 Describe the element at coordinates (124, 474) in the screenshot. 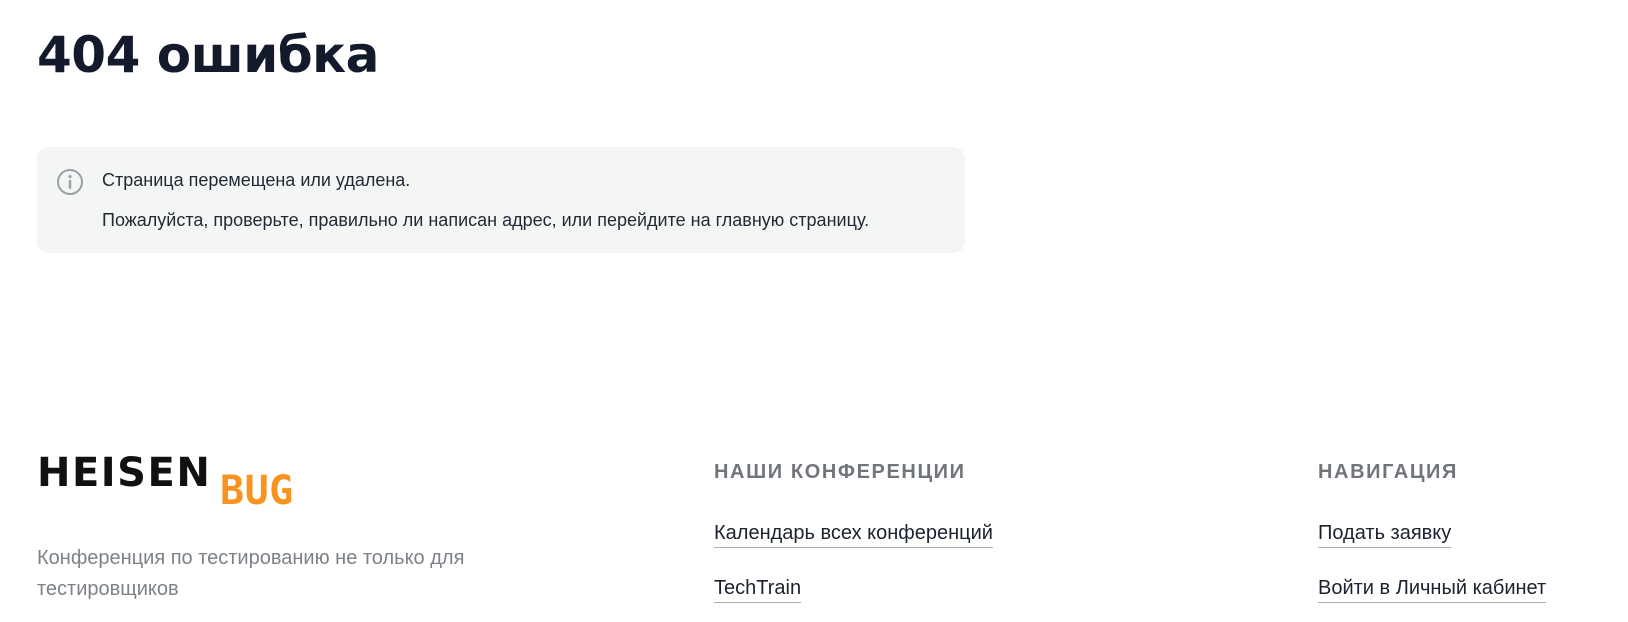

I see `logo-text-primary: HEISEN` at that location.